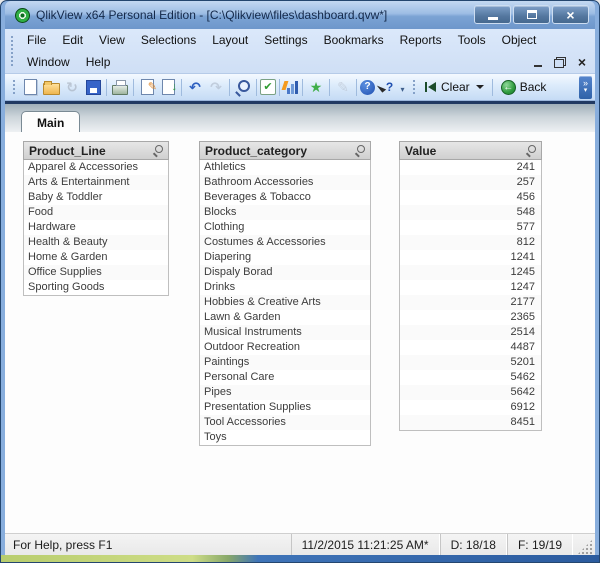 The width and height of the screenshot is (600, 563). I want to click on list-item: Dispaly Borad, so click(285, 272).